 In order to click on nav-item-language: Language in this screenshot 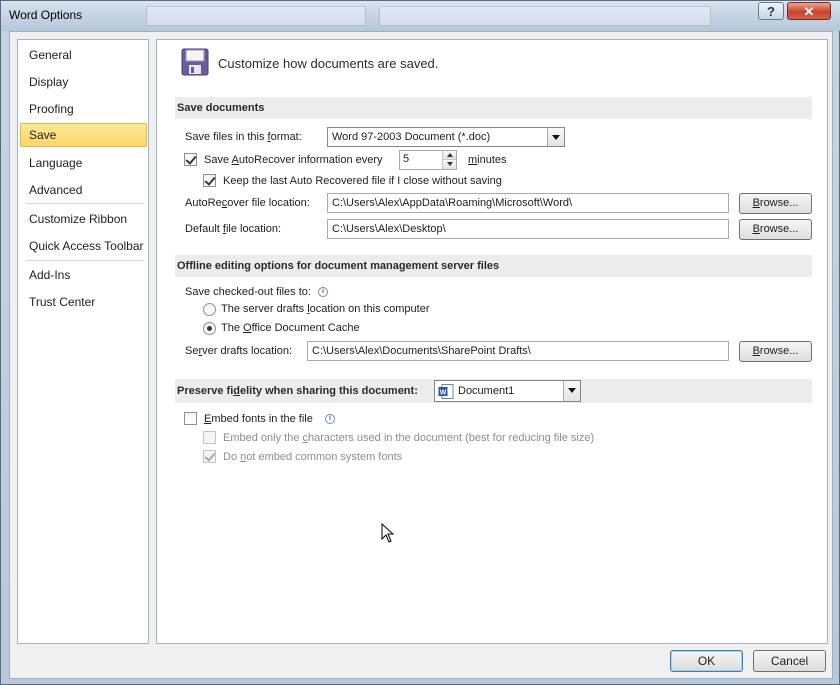, I will do `click(83, 163)`.